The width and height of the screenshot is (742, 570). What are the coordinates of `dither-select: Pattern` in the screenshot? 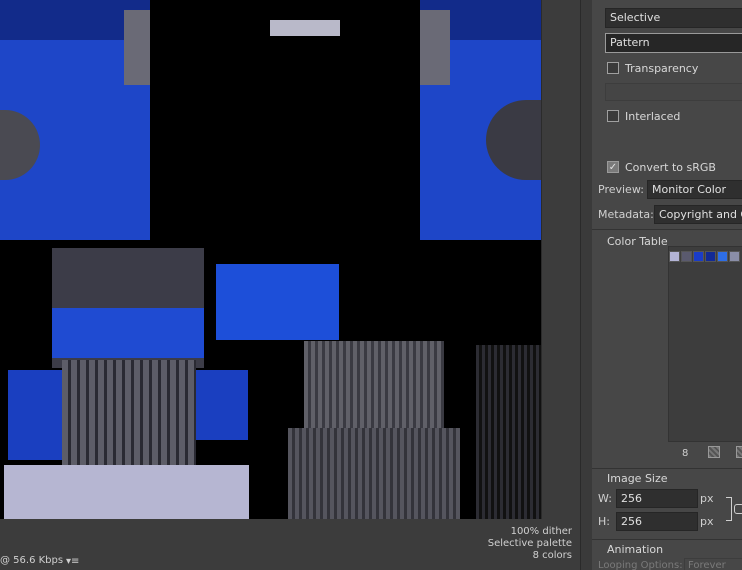 It's located at (673, 43).